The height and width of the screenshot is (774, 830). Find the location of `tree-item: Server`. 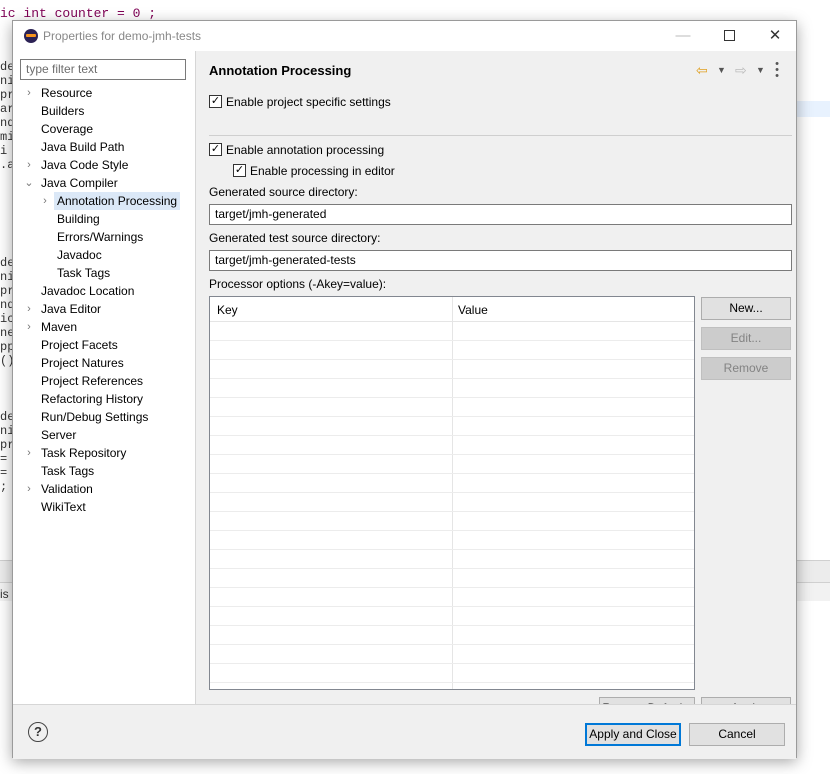

tree-item: Server is located at coordinates (104, 435).